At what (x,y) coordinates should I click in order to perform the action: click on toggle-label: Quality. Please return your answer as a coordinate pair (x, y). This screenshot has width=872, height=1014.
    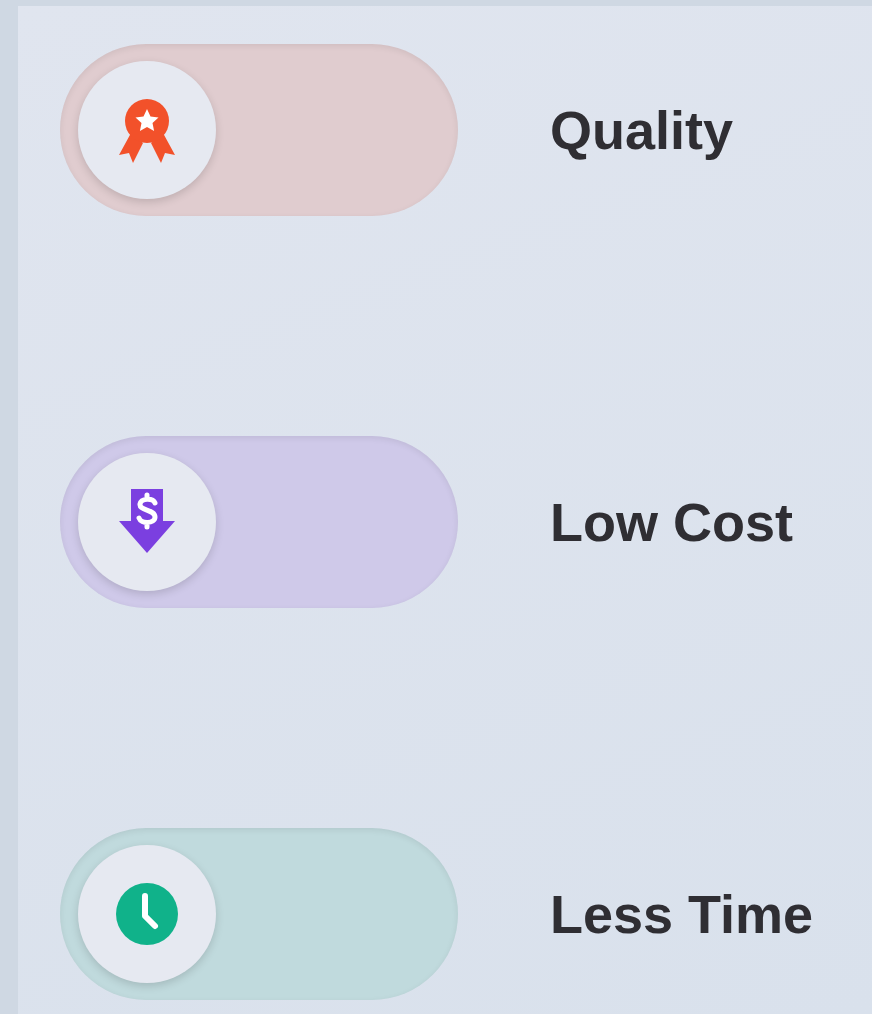
    Looking at the image, I should click on (642, 130).